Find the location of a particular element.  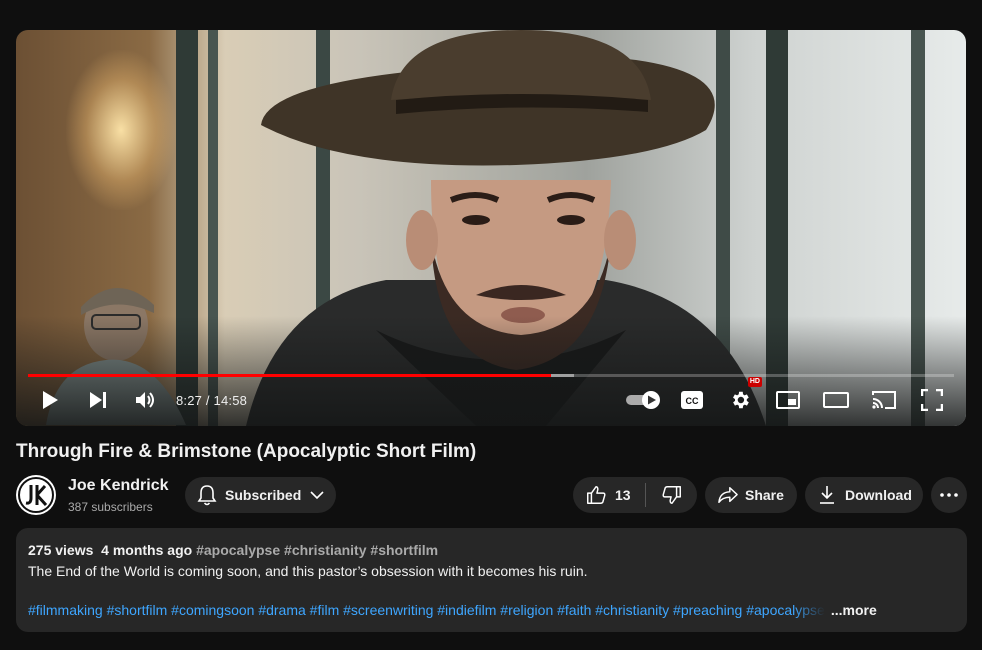

cast-icon is located at coordinates (884, 400).